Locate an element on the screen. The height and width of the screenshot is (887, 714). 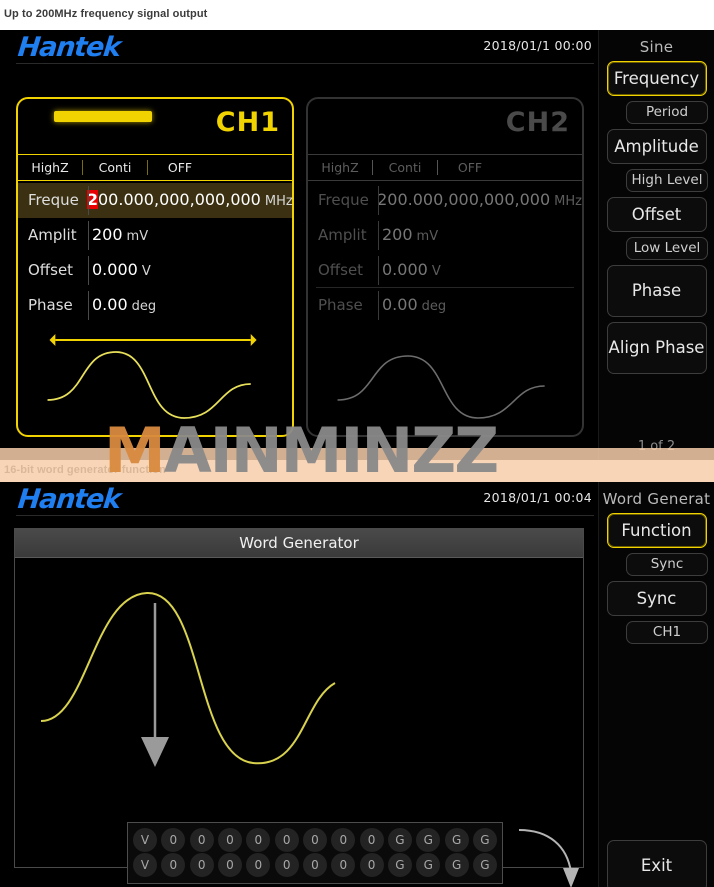
ch2-tab-mode: Conti is located at coordinates (405, 167).